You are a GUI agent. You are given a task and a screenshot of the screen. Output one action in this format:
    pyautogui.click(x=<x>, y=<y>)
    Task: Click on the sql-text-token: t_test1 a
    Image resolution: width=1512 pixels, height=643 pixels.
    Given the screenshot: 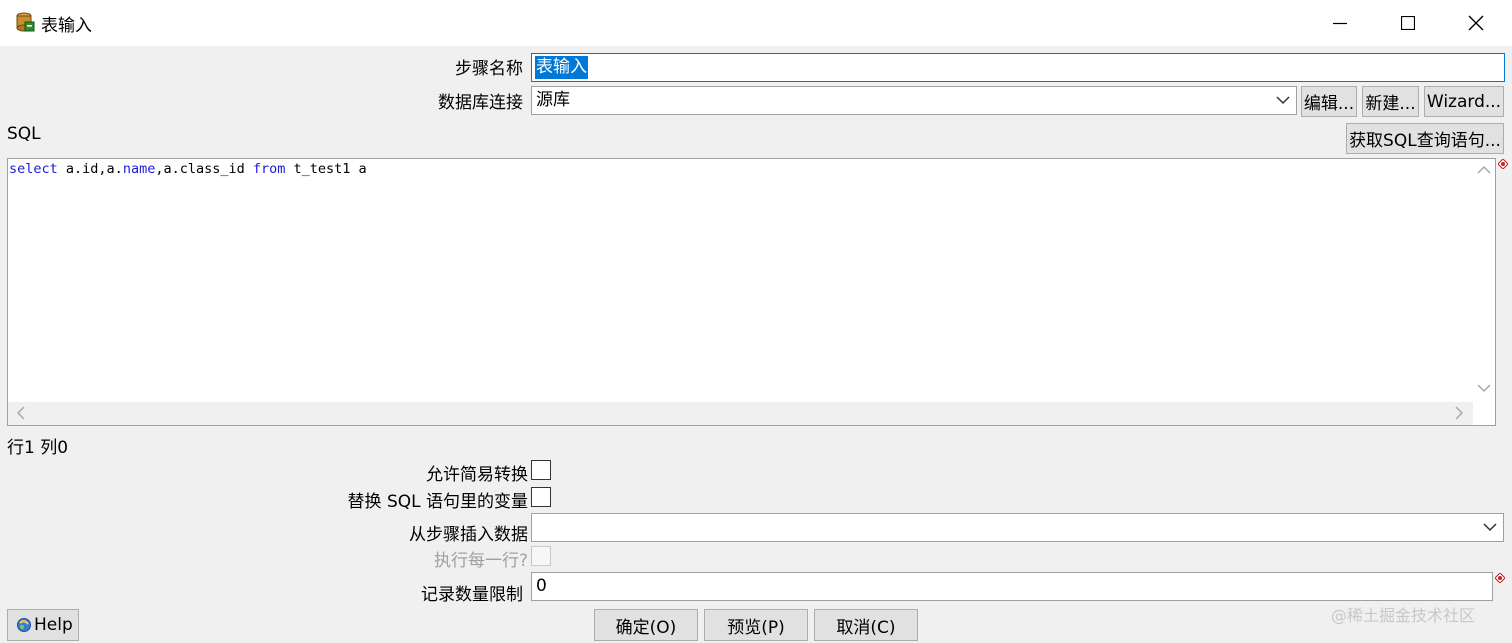 What is the action you would take?
    pyautogui.click(x=326, y=169)
    